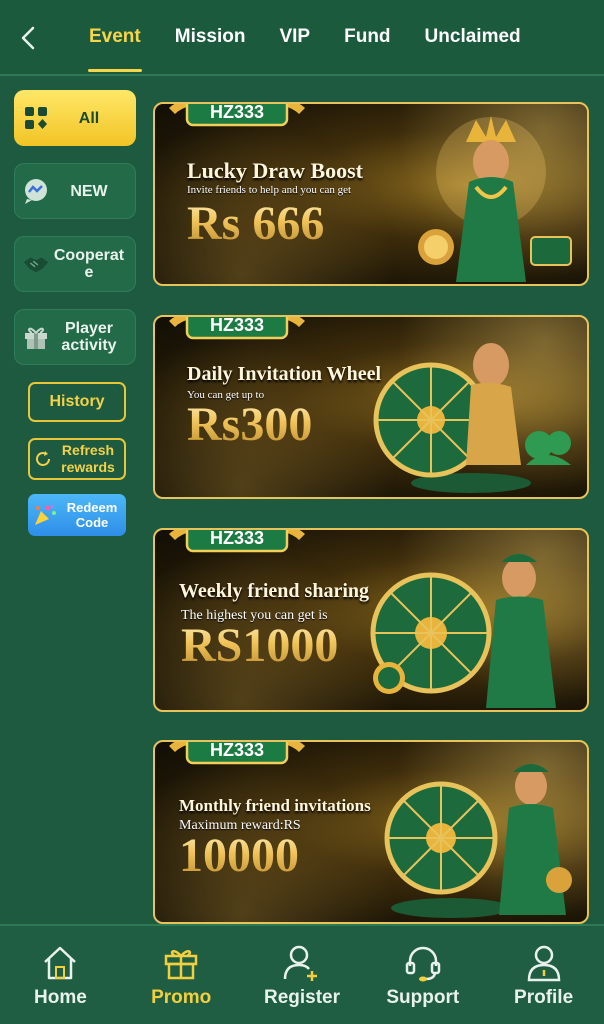  Describe the element at coordinates (544, 963) in the screenshot. I see `user-icon` at that location.